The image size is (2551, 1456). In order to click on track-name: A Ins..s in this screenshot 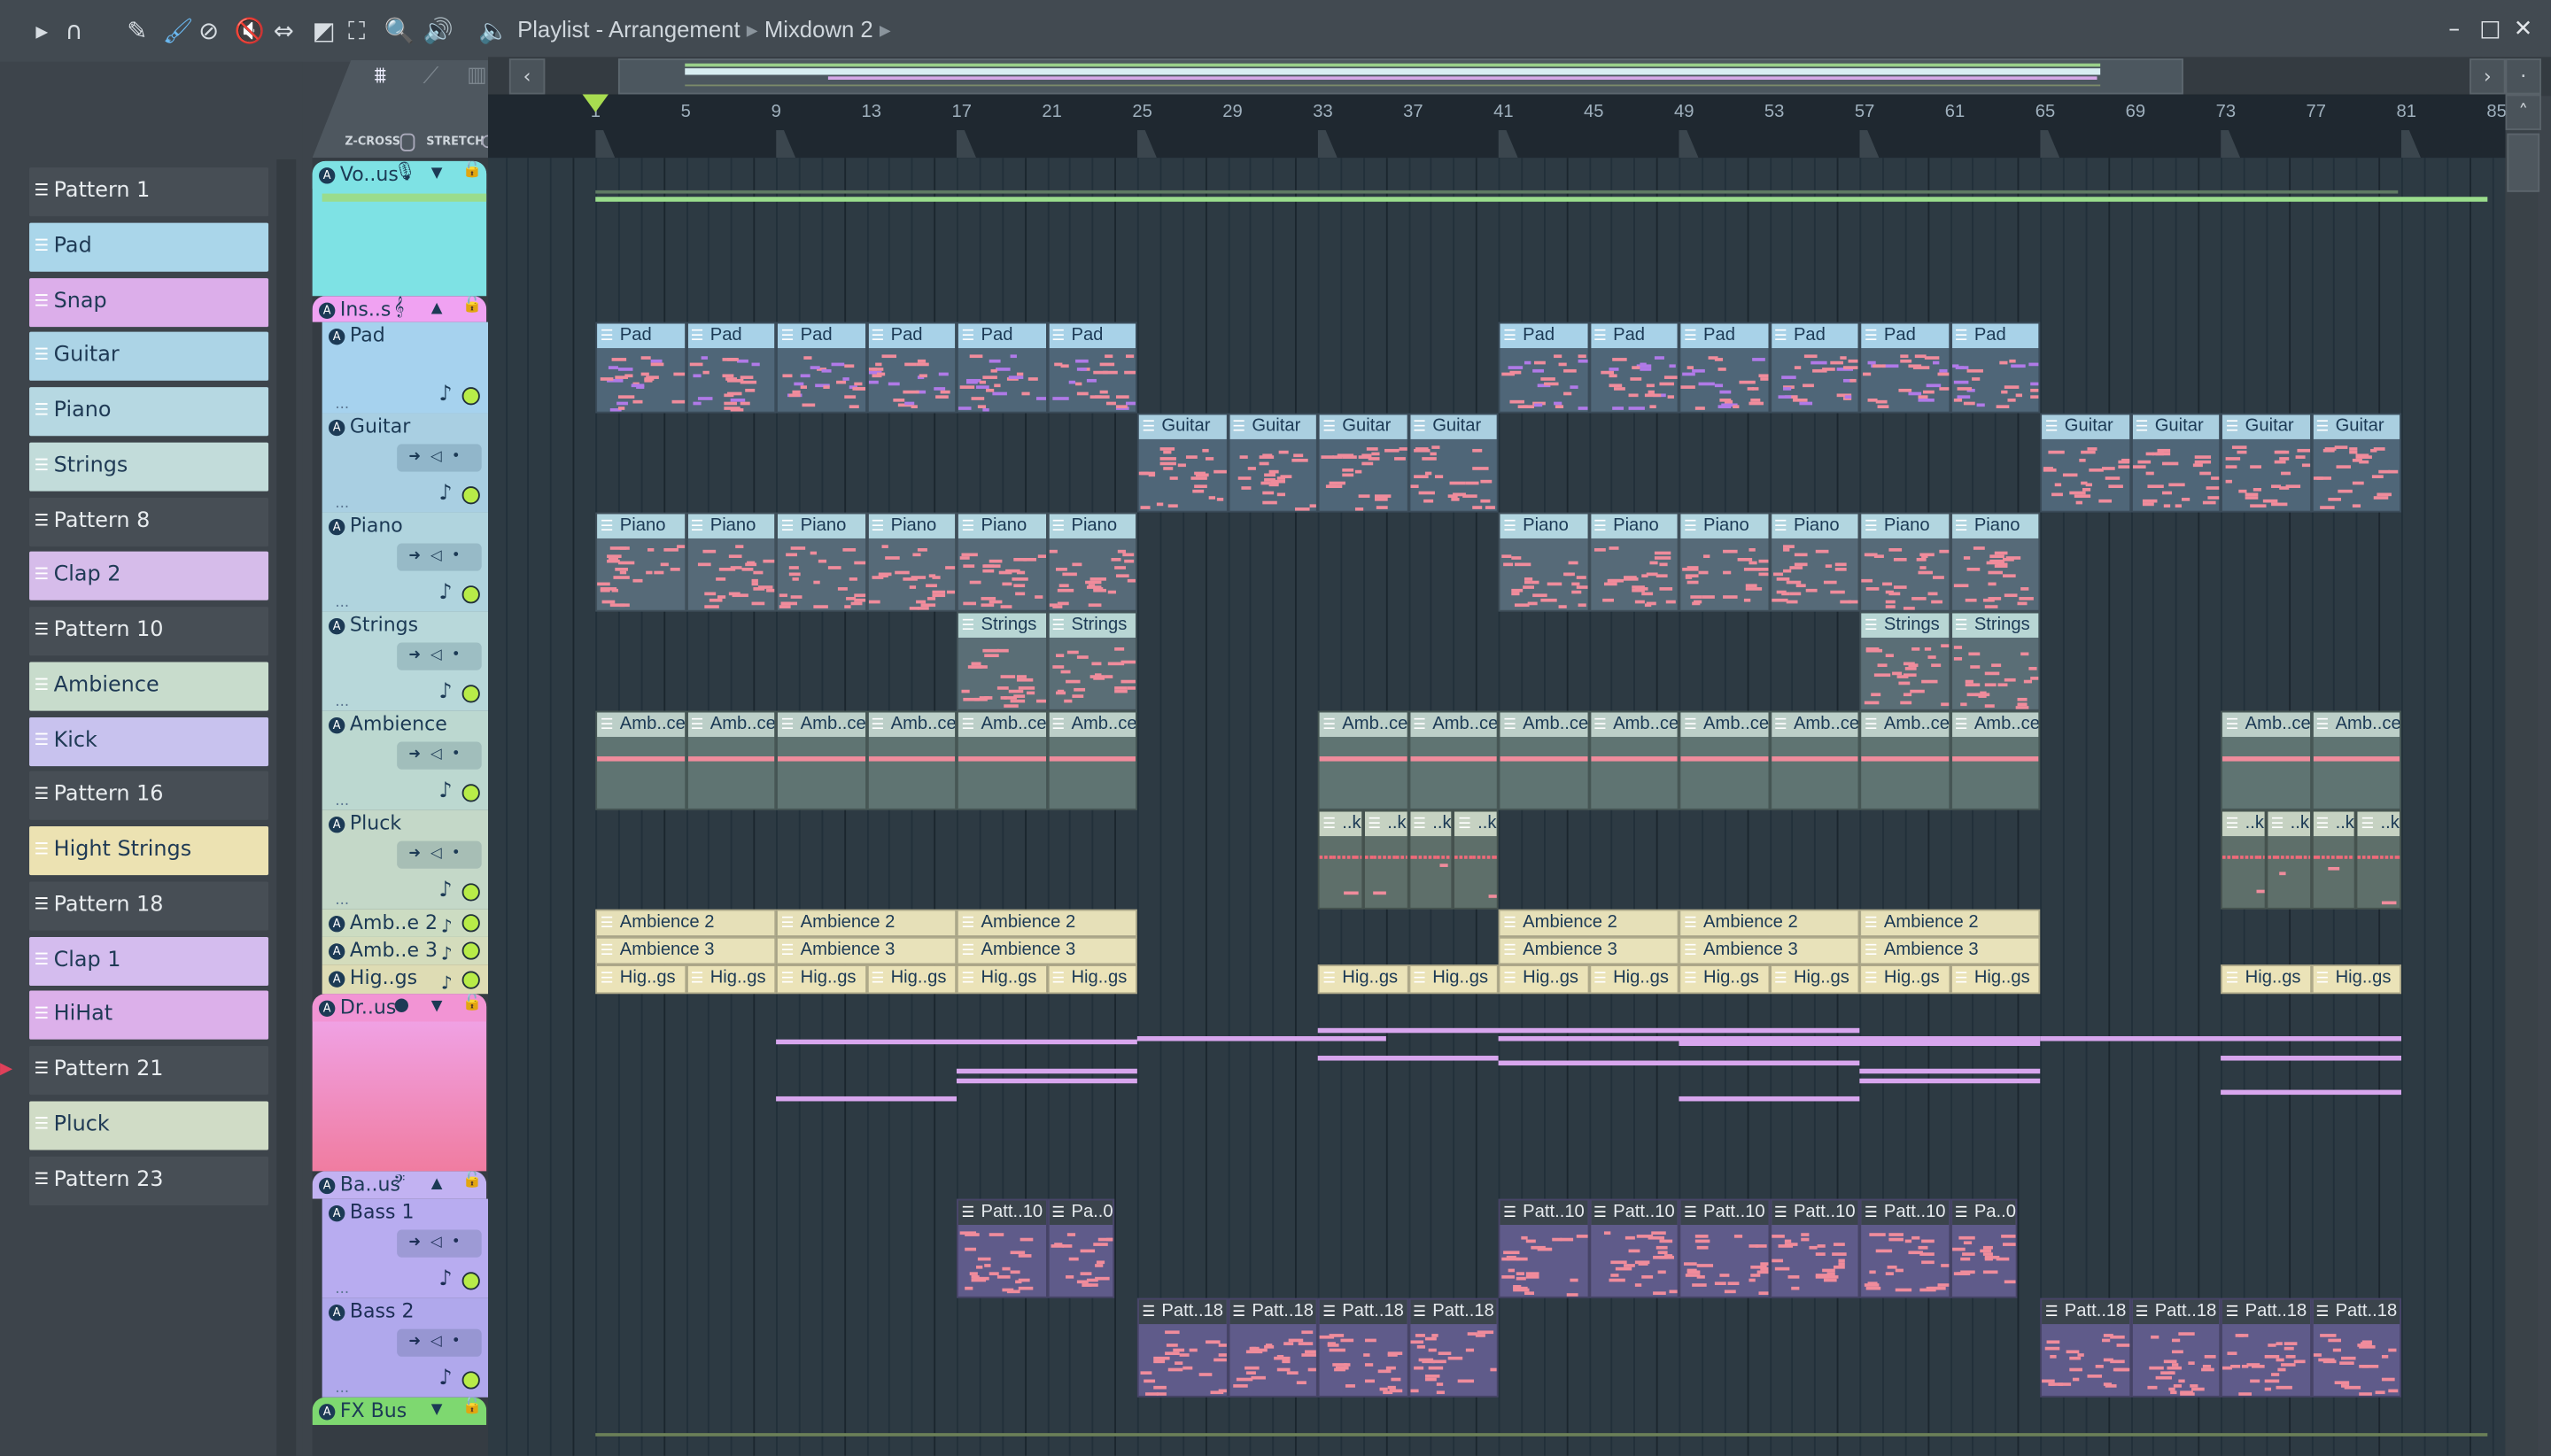, I will do `click(354, 309)`.